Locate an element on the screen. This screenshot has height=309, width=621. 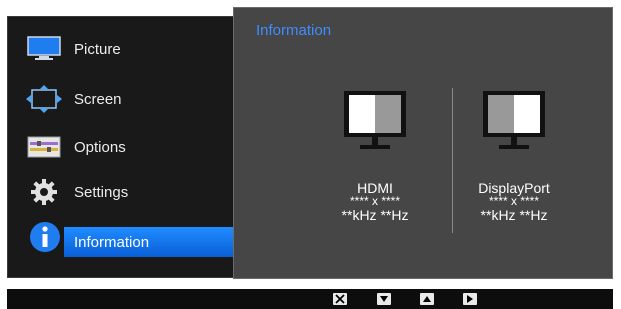
menu-item-information: Information is located at coordinates (150, 242).